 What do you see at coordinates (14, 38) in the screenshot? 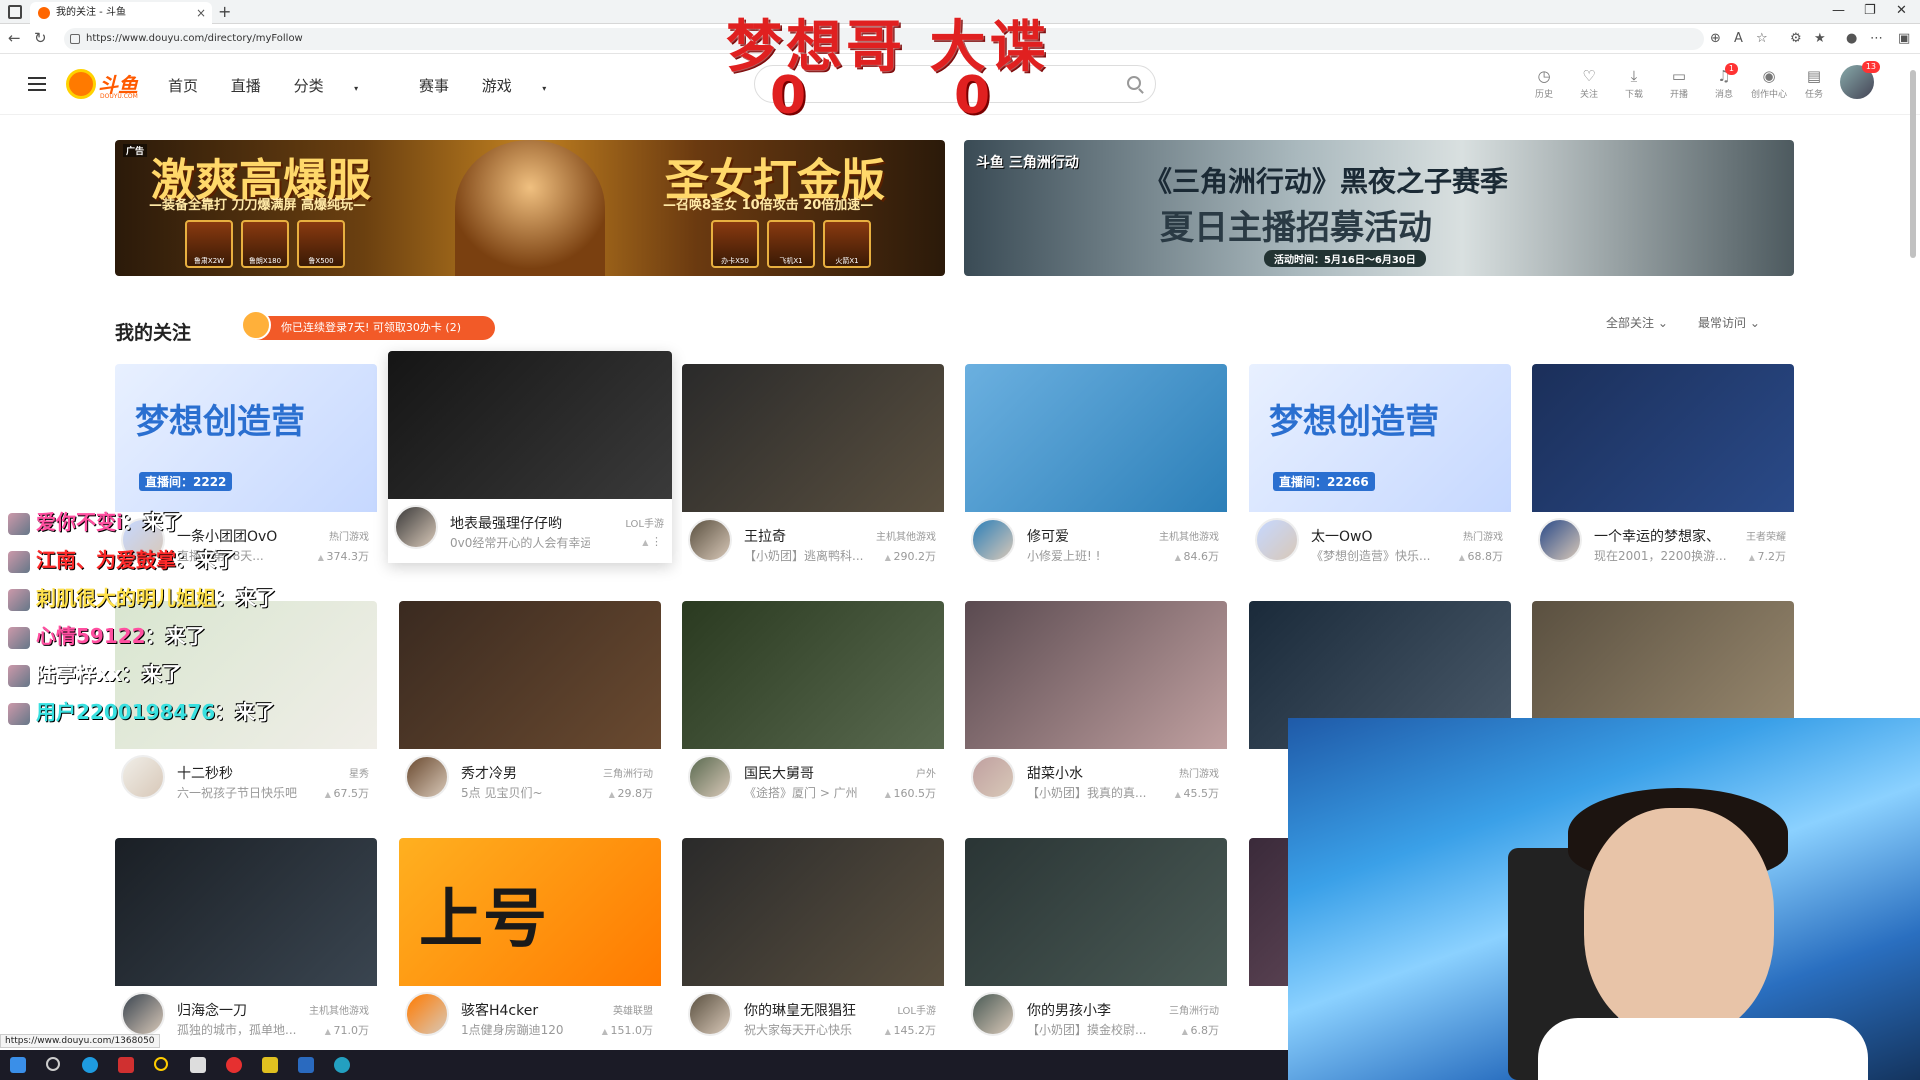
I see `back-icon: ←` at bounding box center [14, 38].